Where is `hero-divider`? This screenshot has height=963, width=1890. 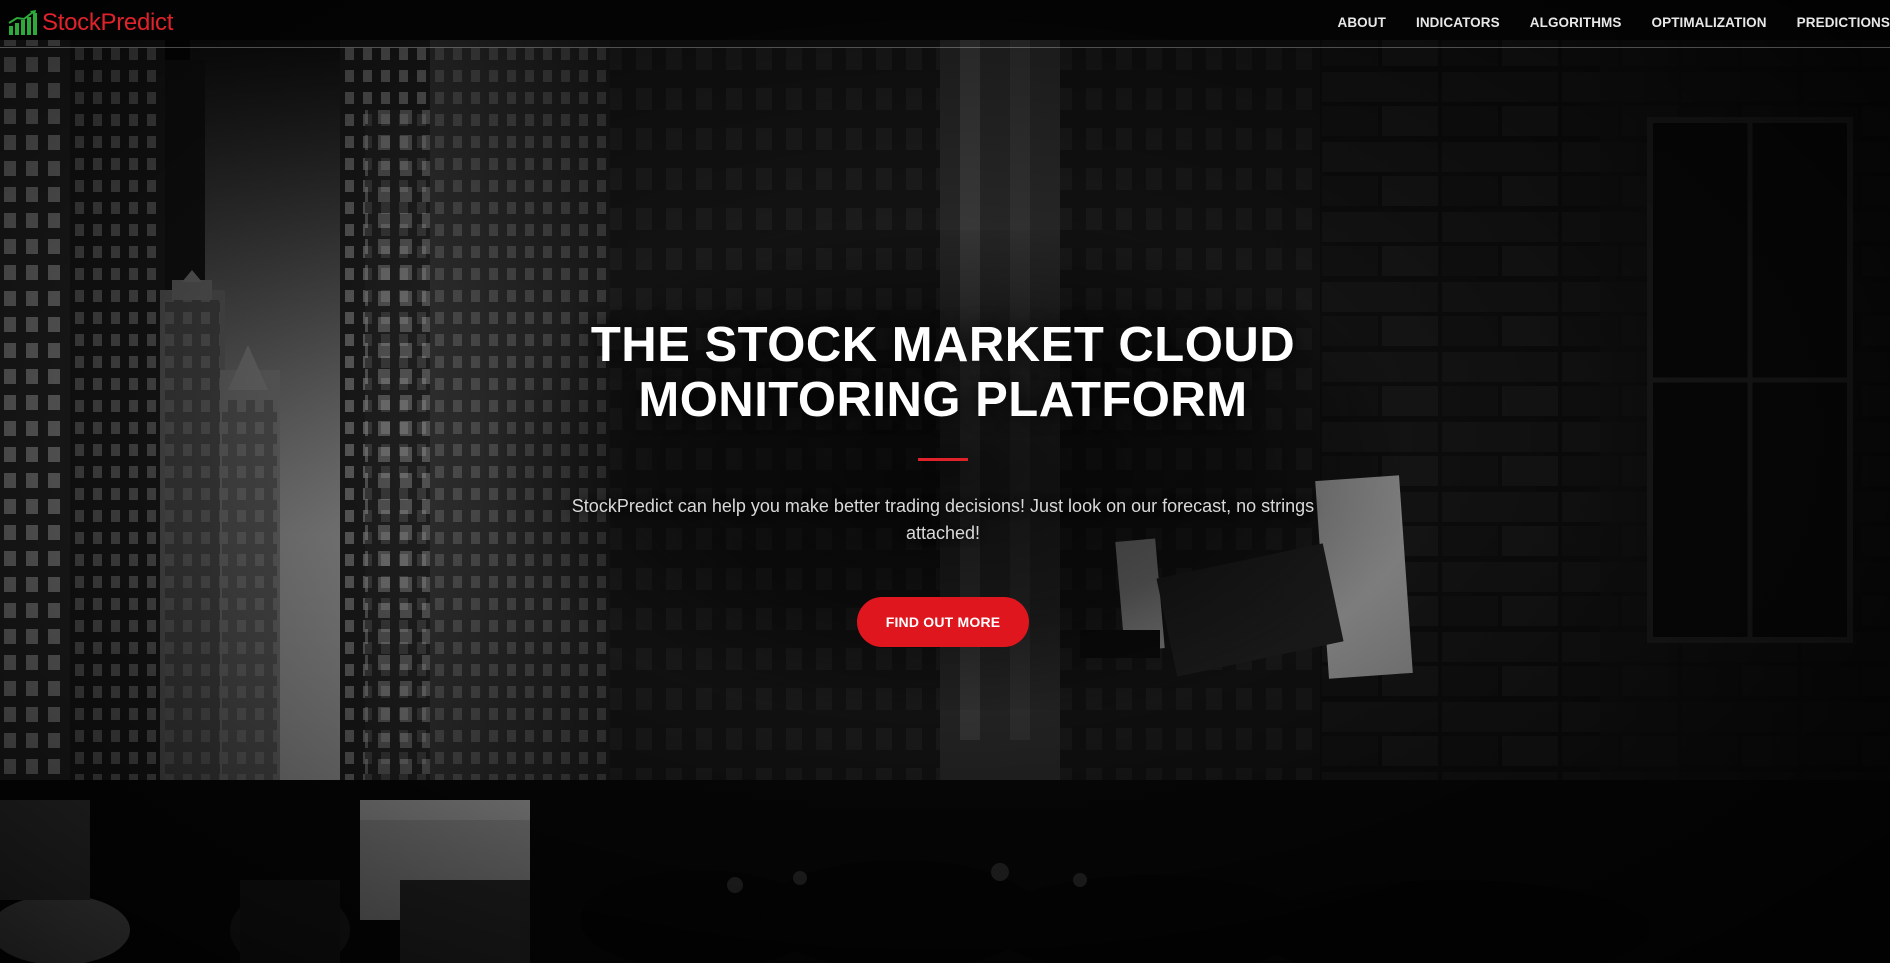
hero-divider is located at coordinates (943, 459).